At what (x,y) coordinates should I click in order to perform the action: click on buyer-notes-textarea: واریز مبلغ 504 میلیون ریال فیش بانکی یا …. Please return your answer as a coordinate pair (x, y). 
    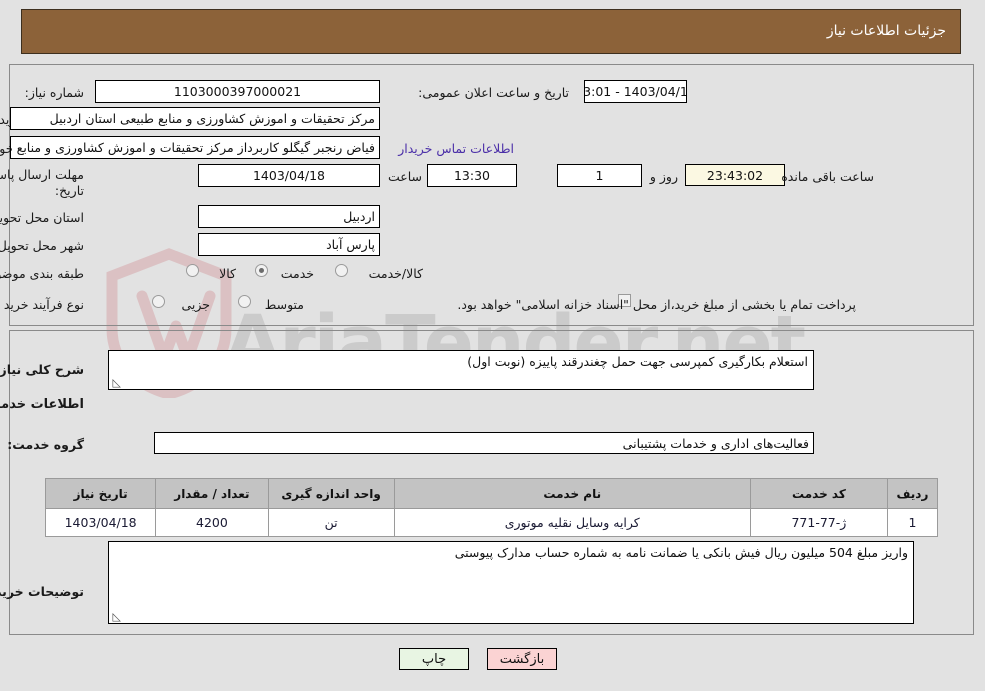
    Looking at the image, I should click on (512, 582).